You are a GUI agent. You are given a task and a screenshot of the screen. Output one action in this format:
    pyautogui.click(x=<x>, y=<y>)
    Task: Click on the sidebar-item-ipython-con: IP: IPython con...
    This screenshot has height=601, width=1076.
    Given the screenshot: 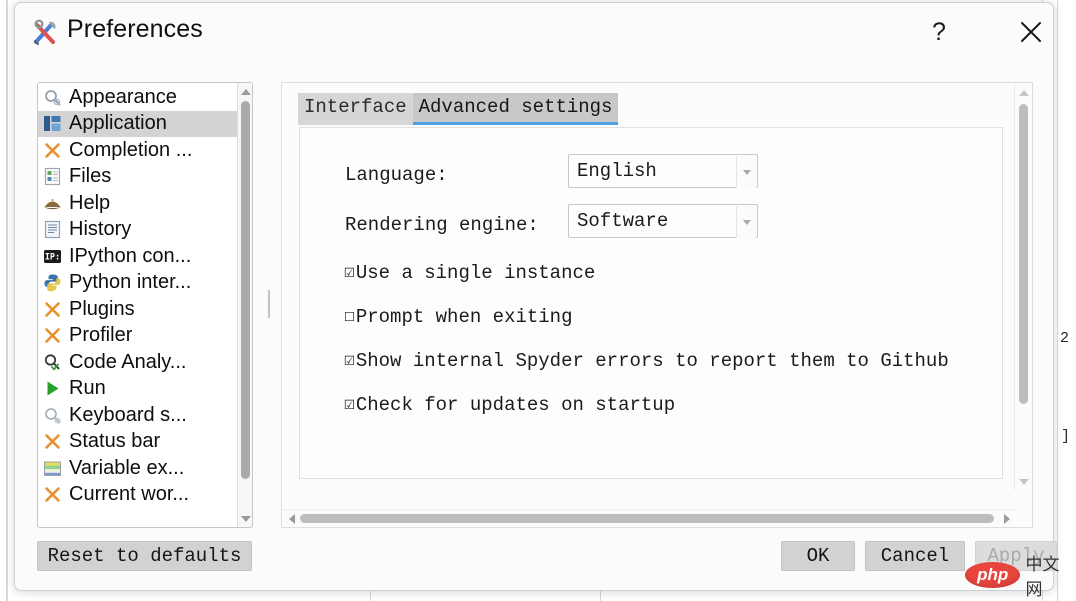 What is the action you would take?
    pyautogui.click(x=137, y=256)
    